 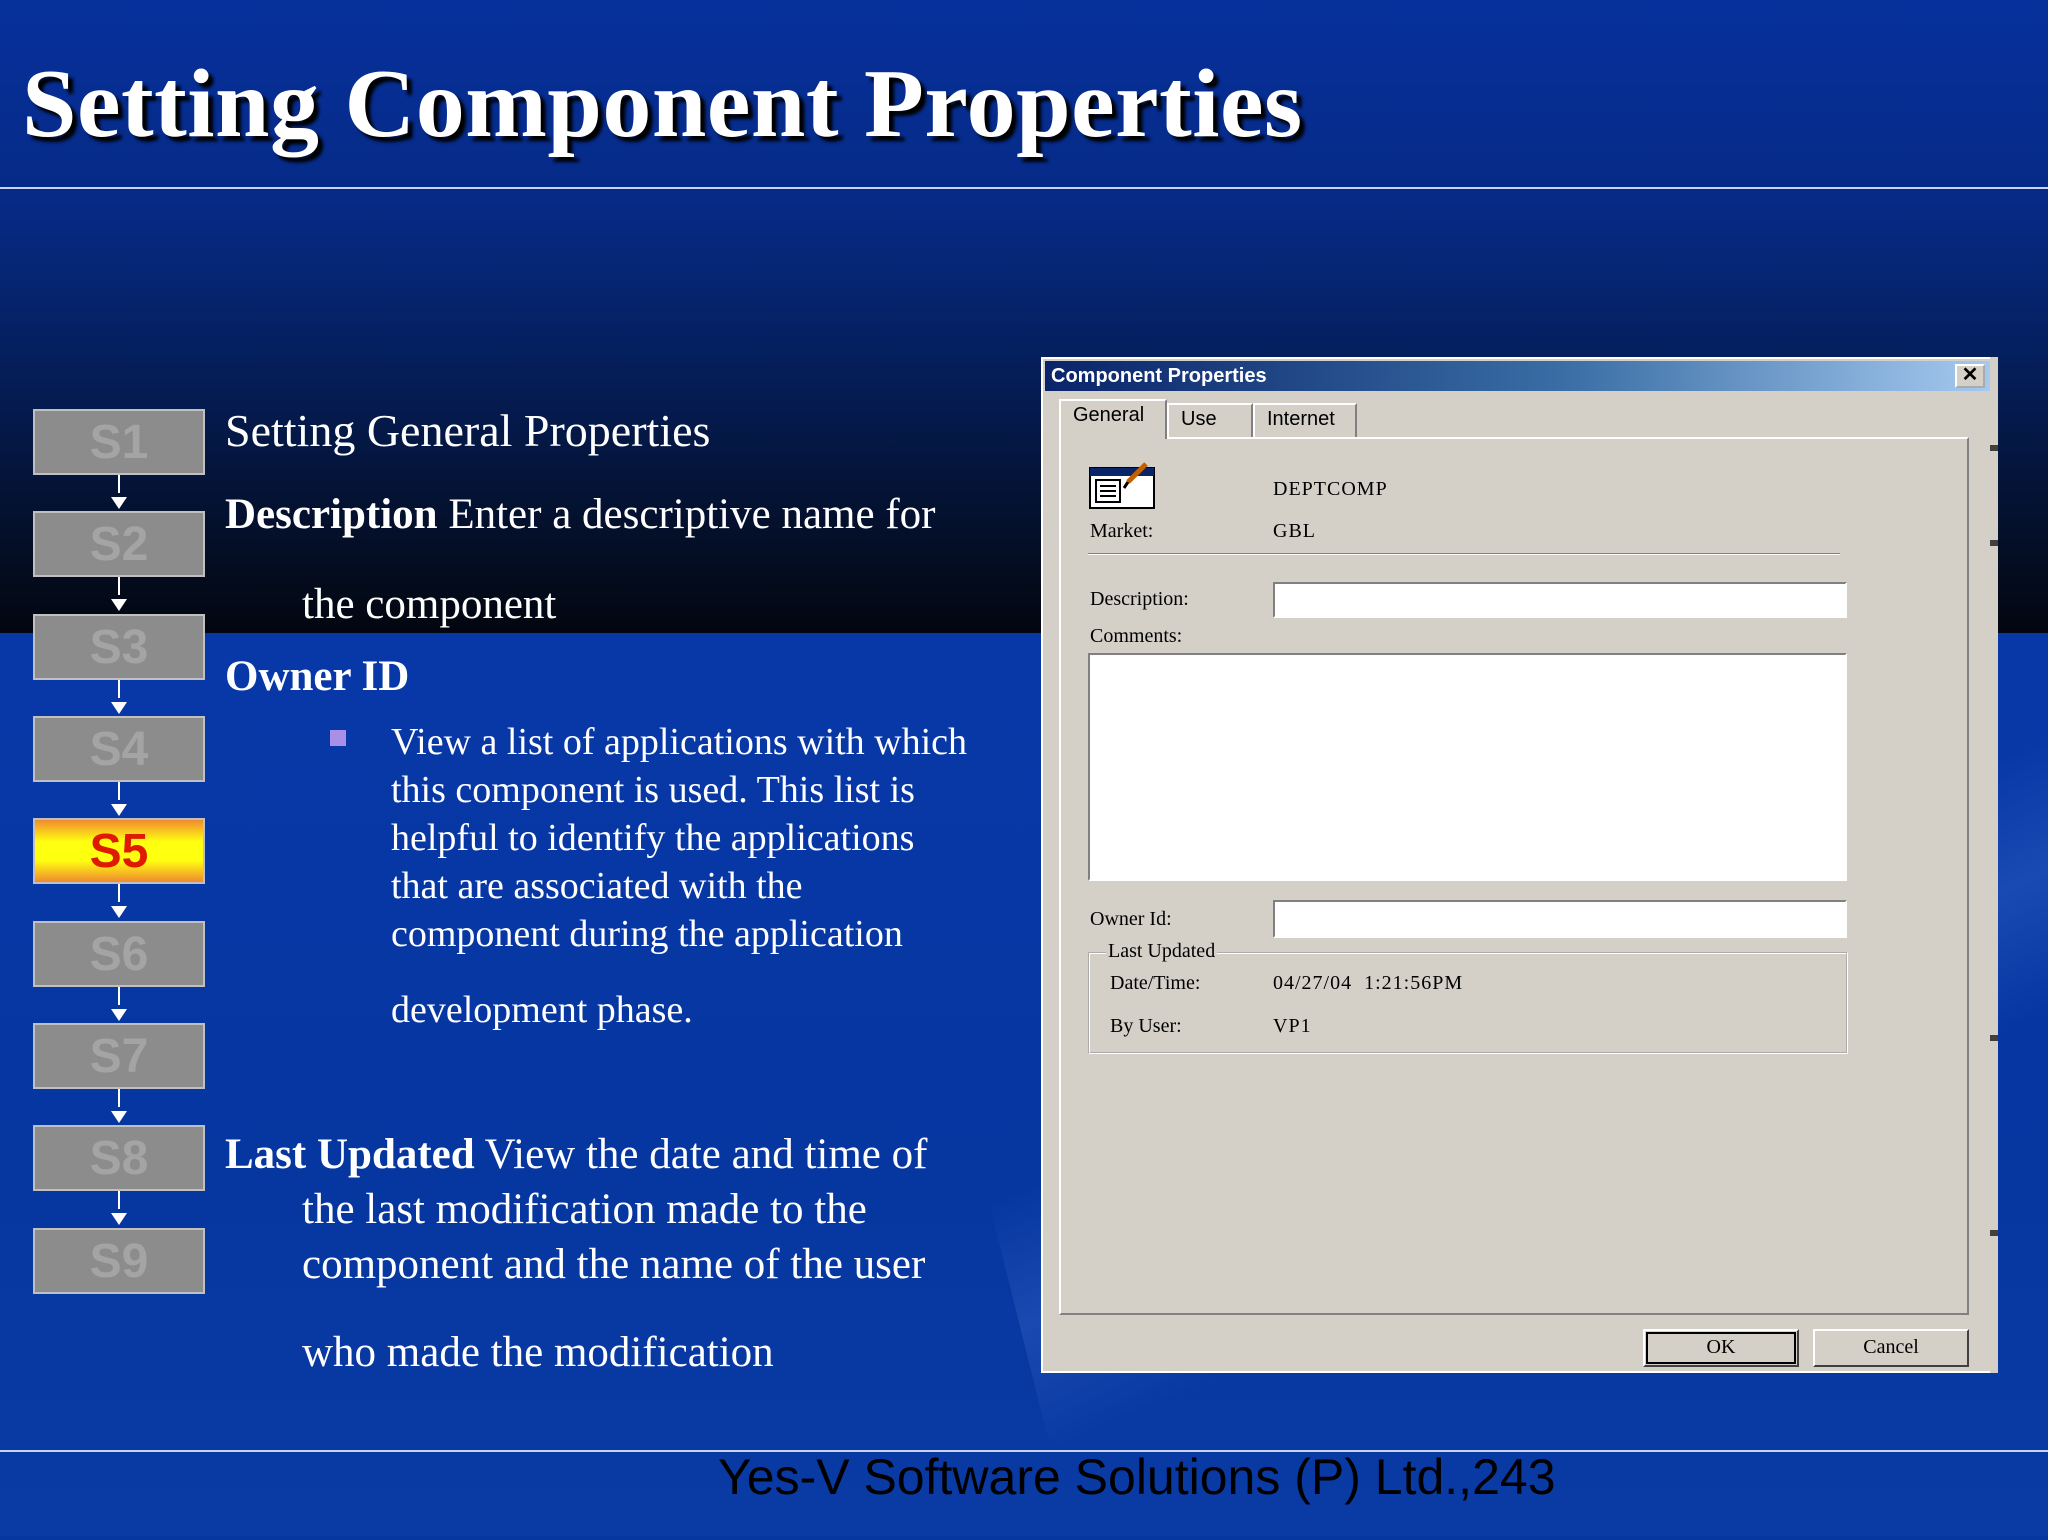 What do you see at coordinates (1294, 531) in the screenshot?
I see `market-value: GBL` at bounding box center [1294, 531].